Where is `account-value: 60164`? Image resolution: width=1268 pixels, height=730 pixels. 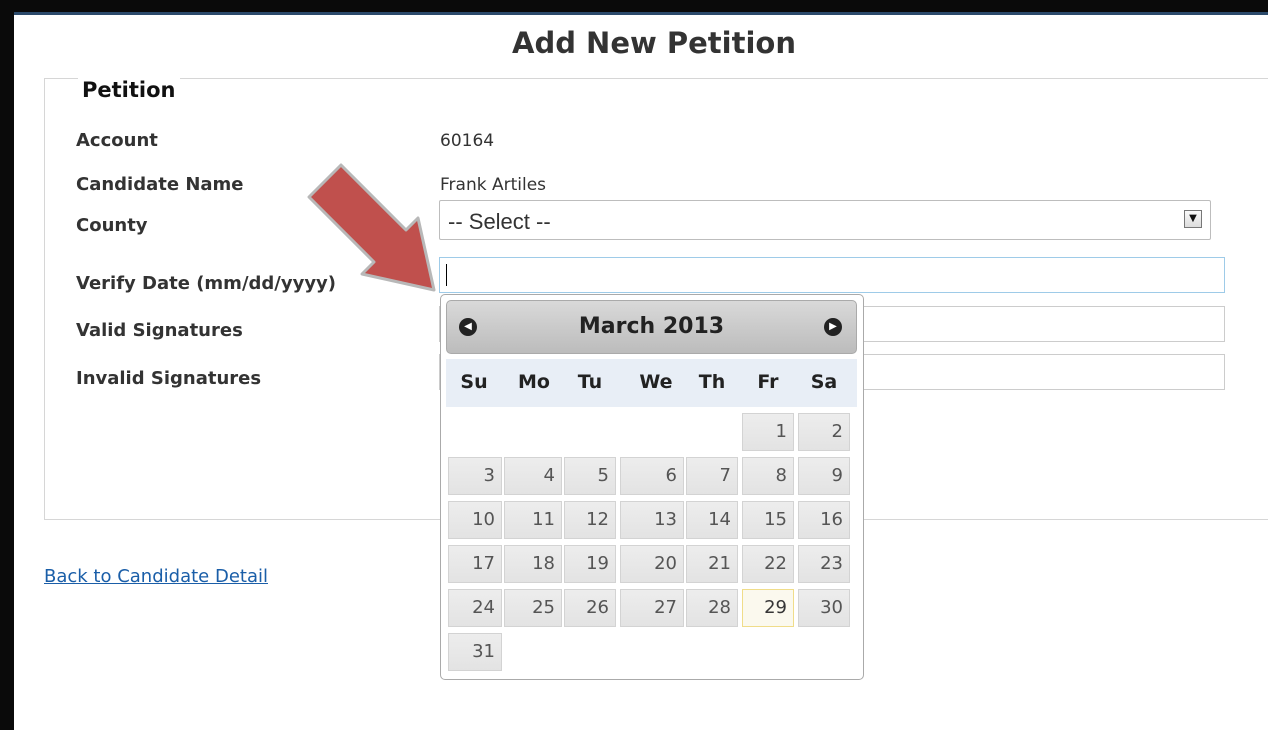 account-value: 60164 is located at coordinates (467, 141).